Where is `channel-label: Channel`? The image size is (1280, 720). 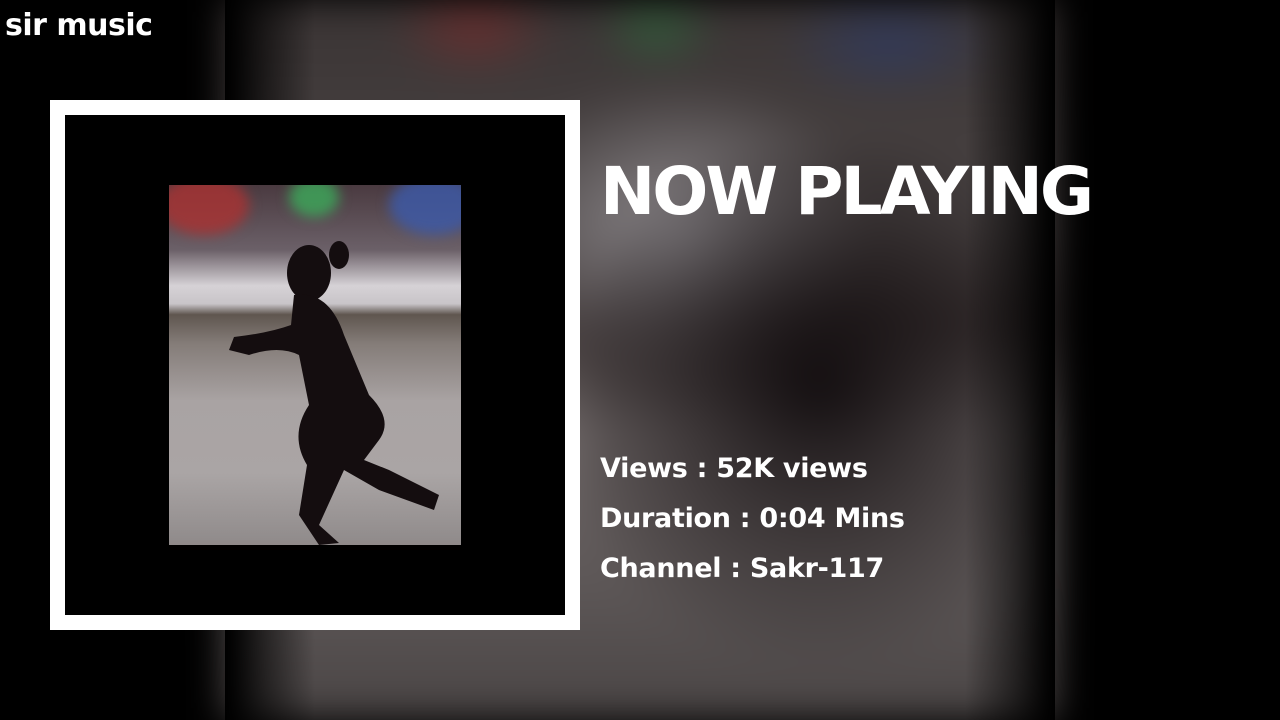
channel-label: Channel is located at coordinates (661, 568).